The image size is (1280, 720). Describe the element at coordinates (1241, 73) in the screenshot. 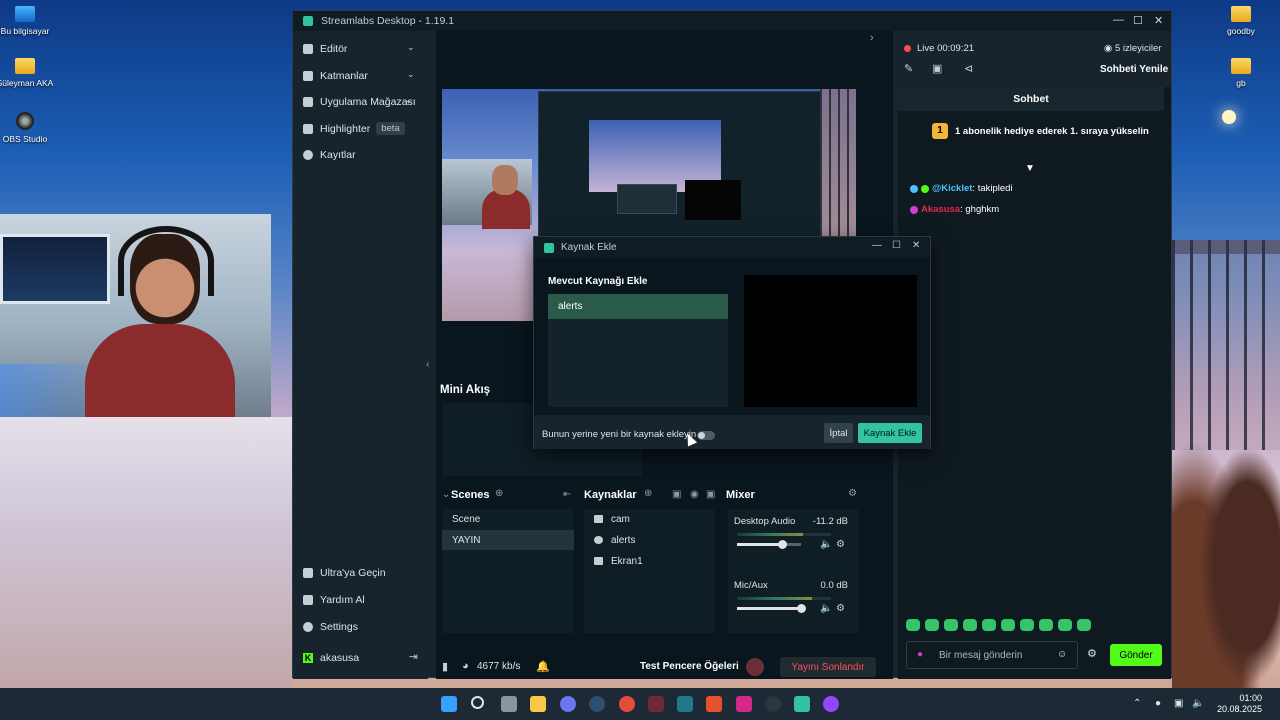

I see `desktop-icon-gb: gb` at that location.